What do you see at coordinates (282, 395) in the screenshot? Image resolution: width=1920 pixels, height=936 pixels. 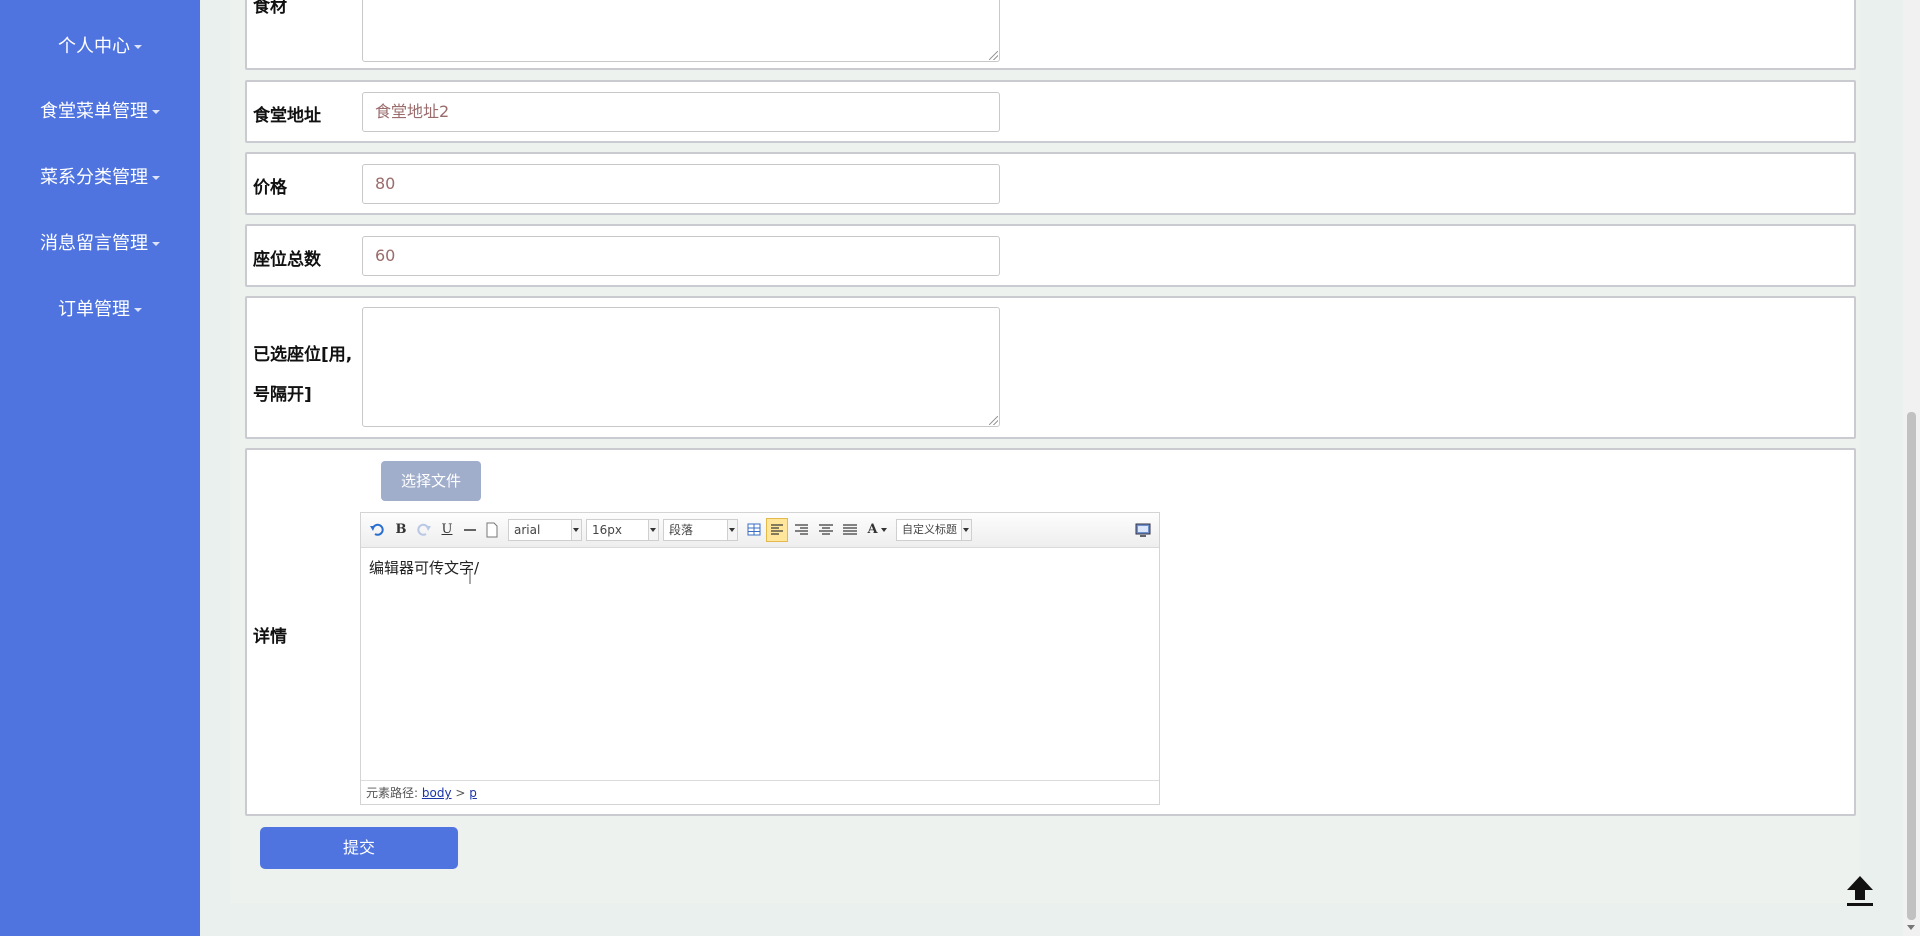 I see `selected-seats-label-line2: 号隔开]` at bounding box center [282, 395].